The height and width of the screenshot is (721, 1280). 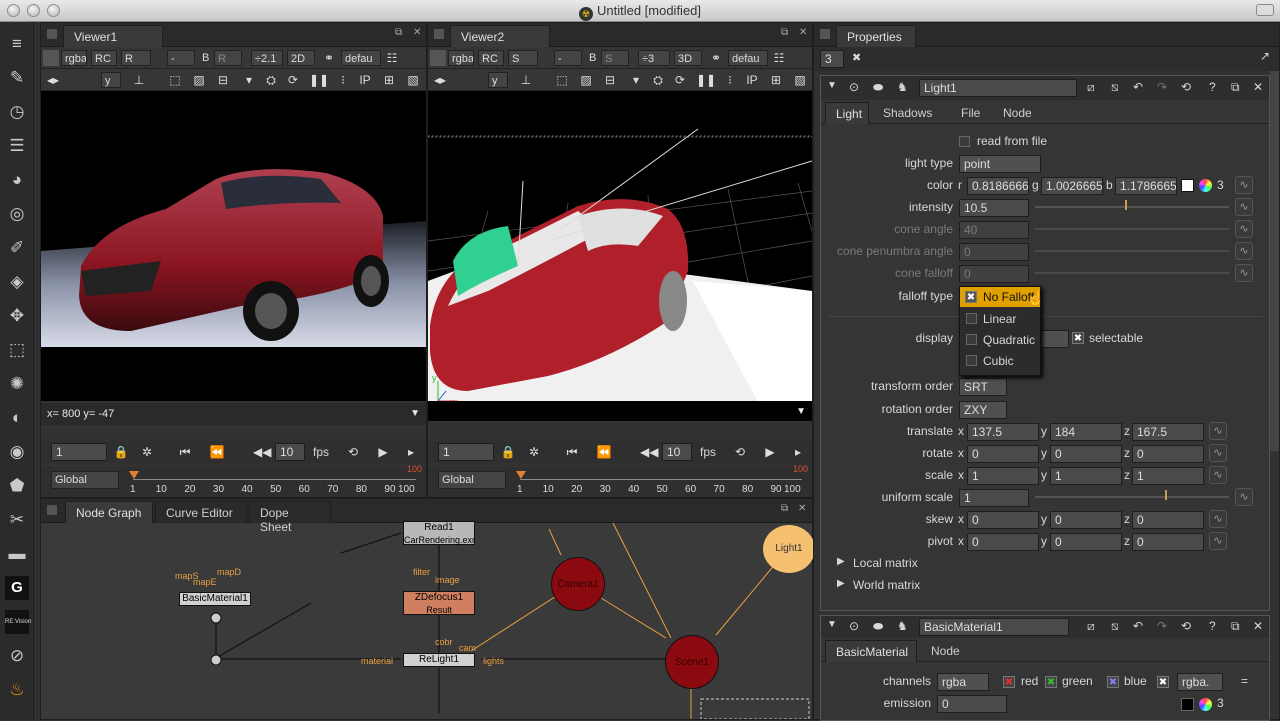 What do you see at coordinates (994, 627) in the screenshot?
I see `node-name-field: BasicMaterial1` at bounding box center [994, 627].